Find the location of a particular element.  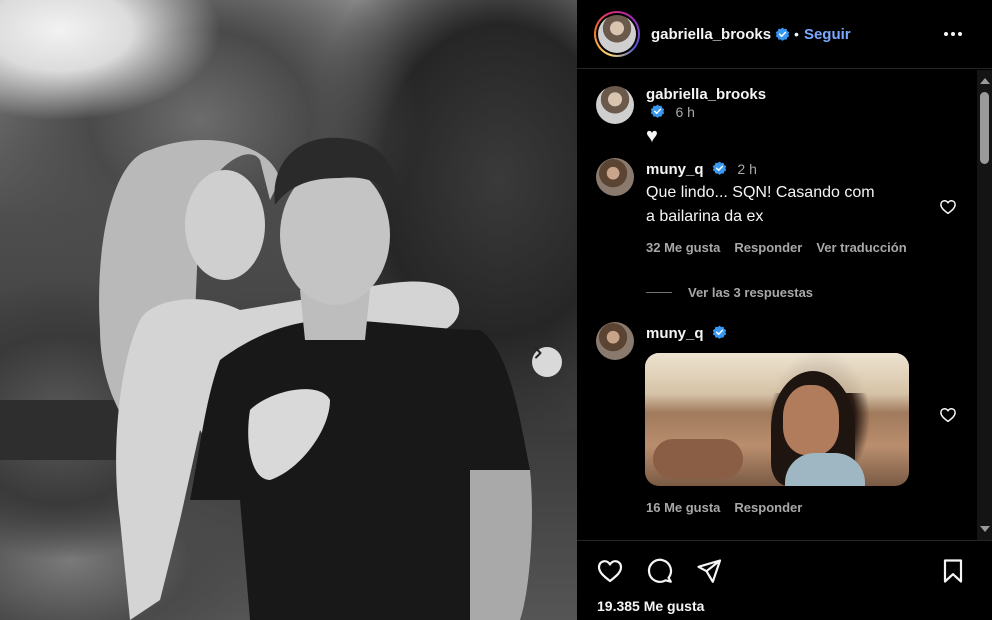

view-replies-button: Ver las 3 respuestas is located at coordinates (729, 292).